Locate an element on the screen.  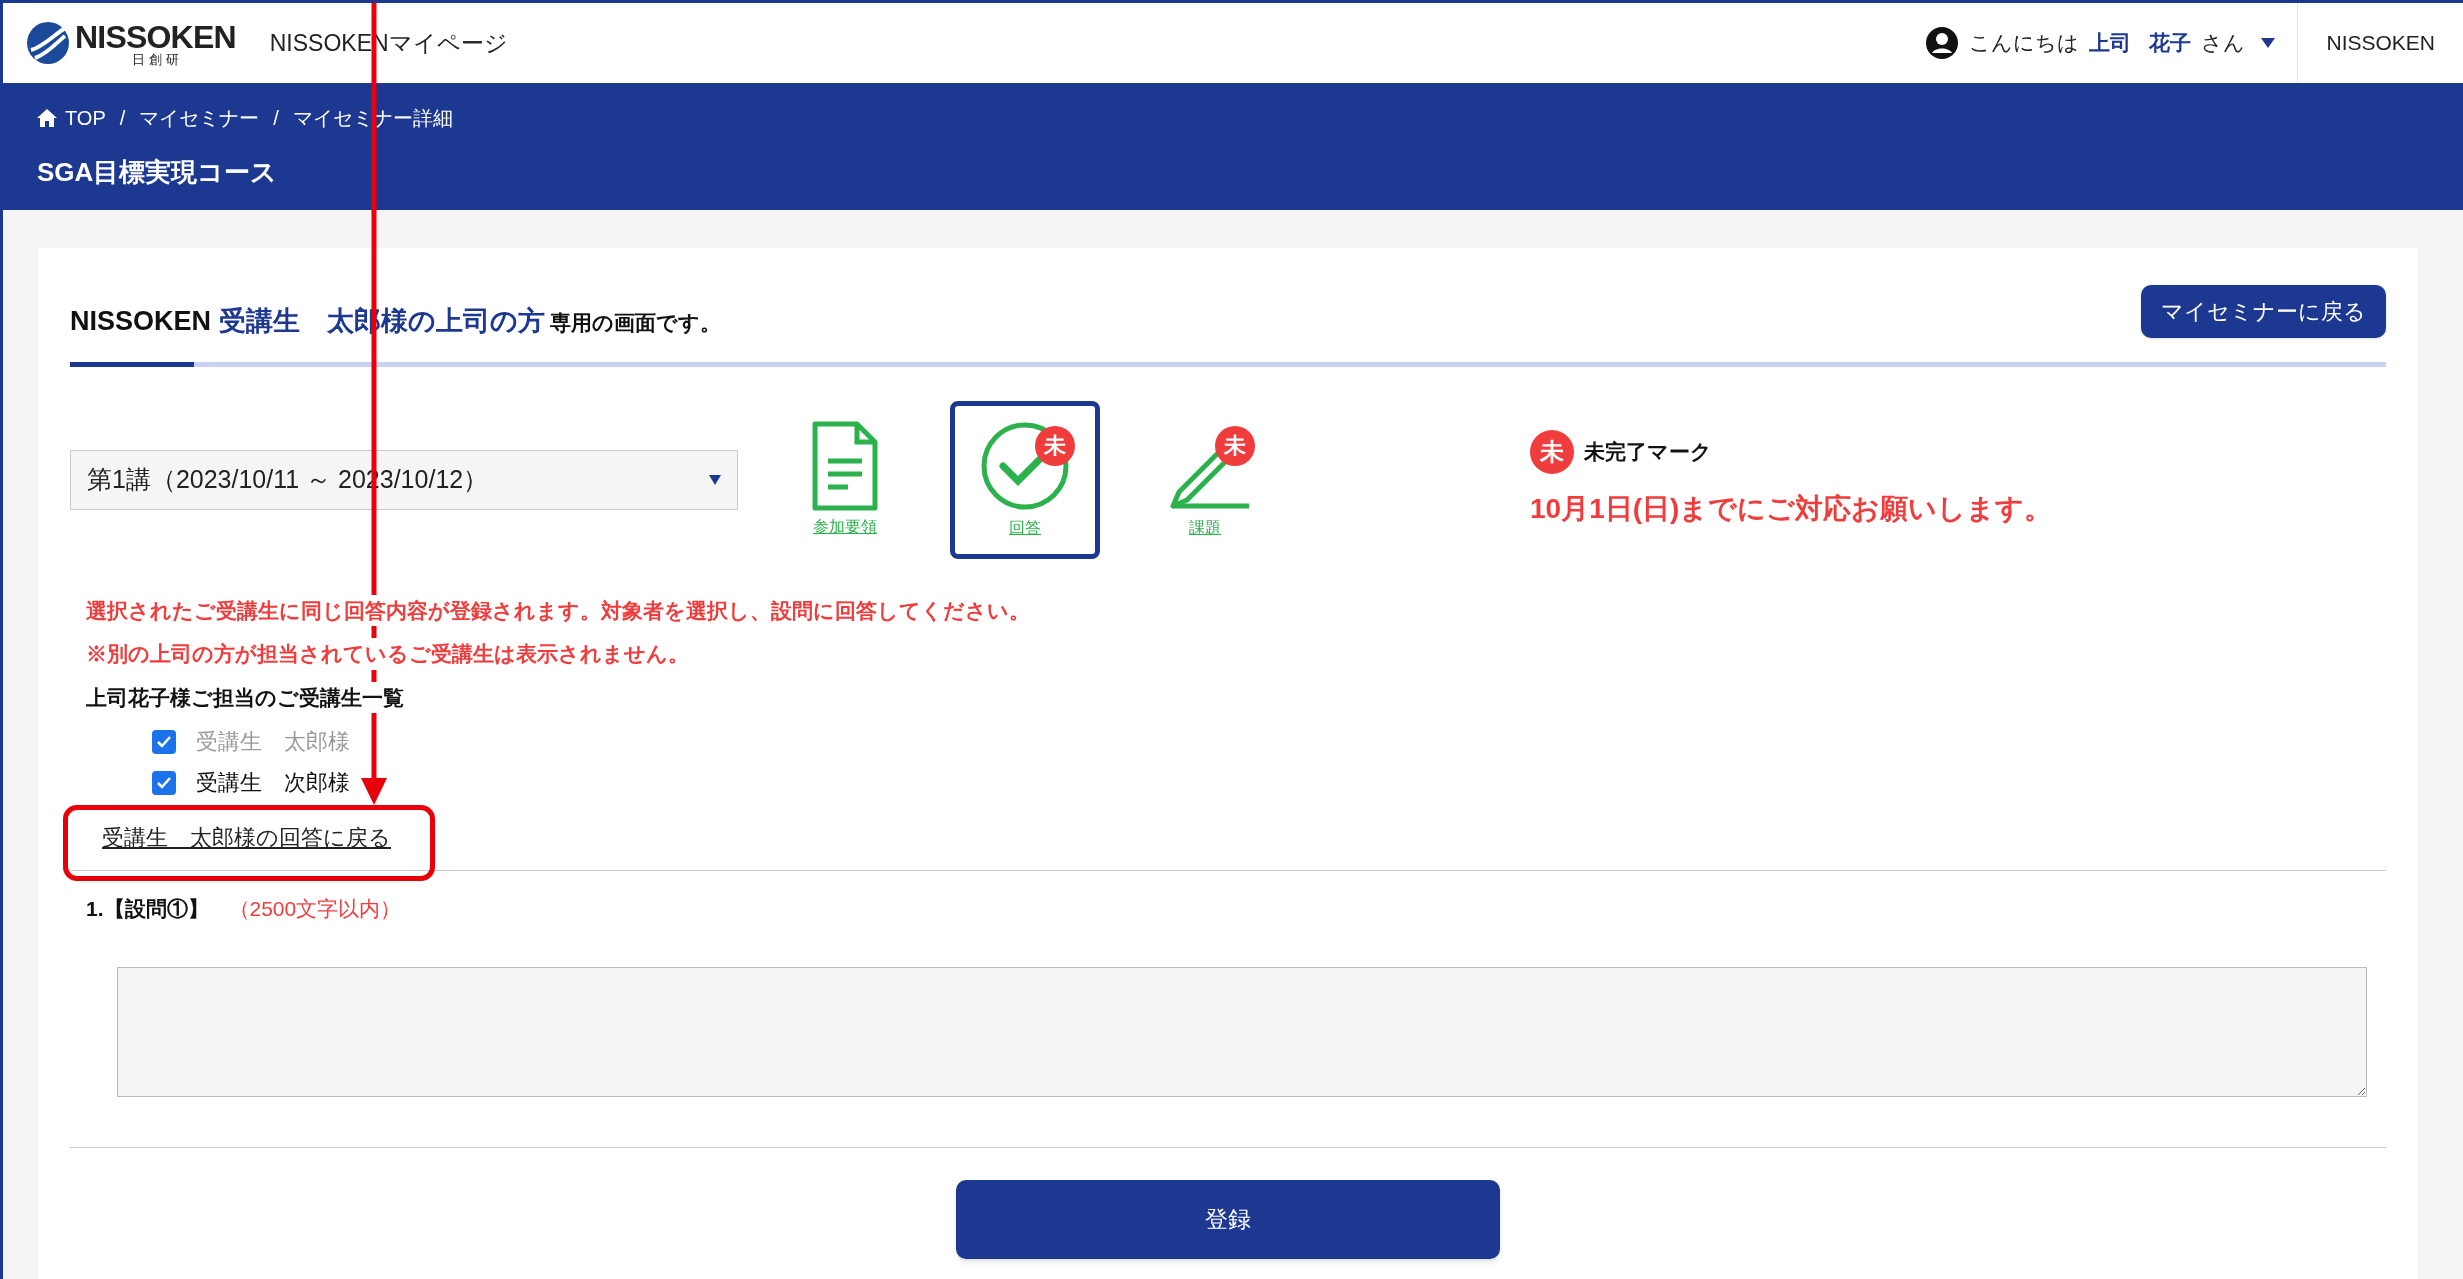
question-number: 1.【設問①】 is located at coordinates (147, 909).